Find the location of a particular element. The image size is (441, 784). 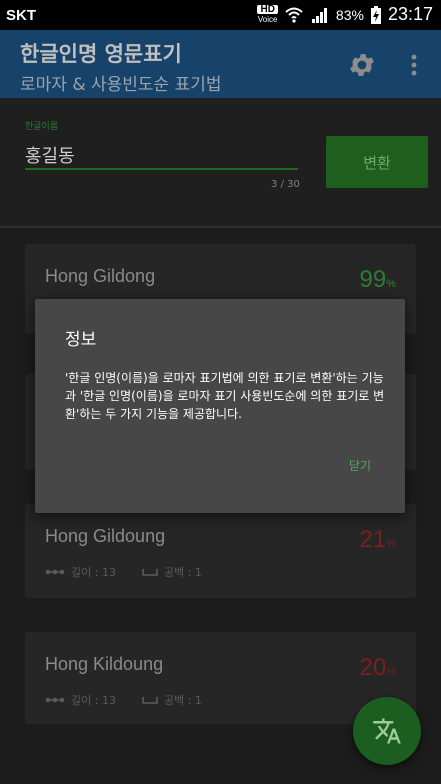

result-name: Hong Gildong is located at coordinates (100, 276).